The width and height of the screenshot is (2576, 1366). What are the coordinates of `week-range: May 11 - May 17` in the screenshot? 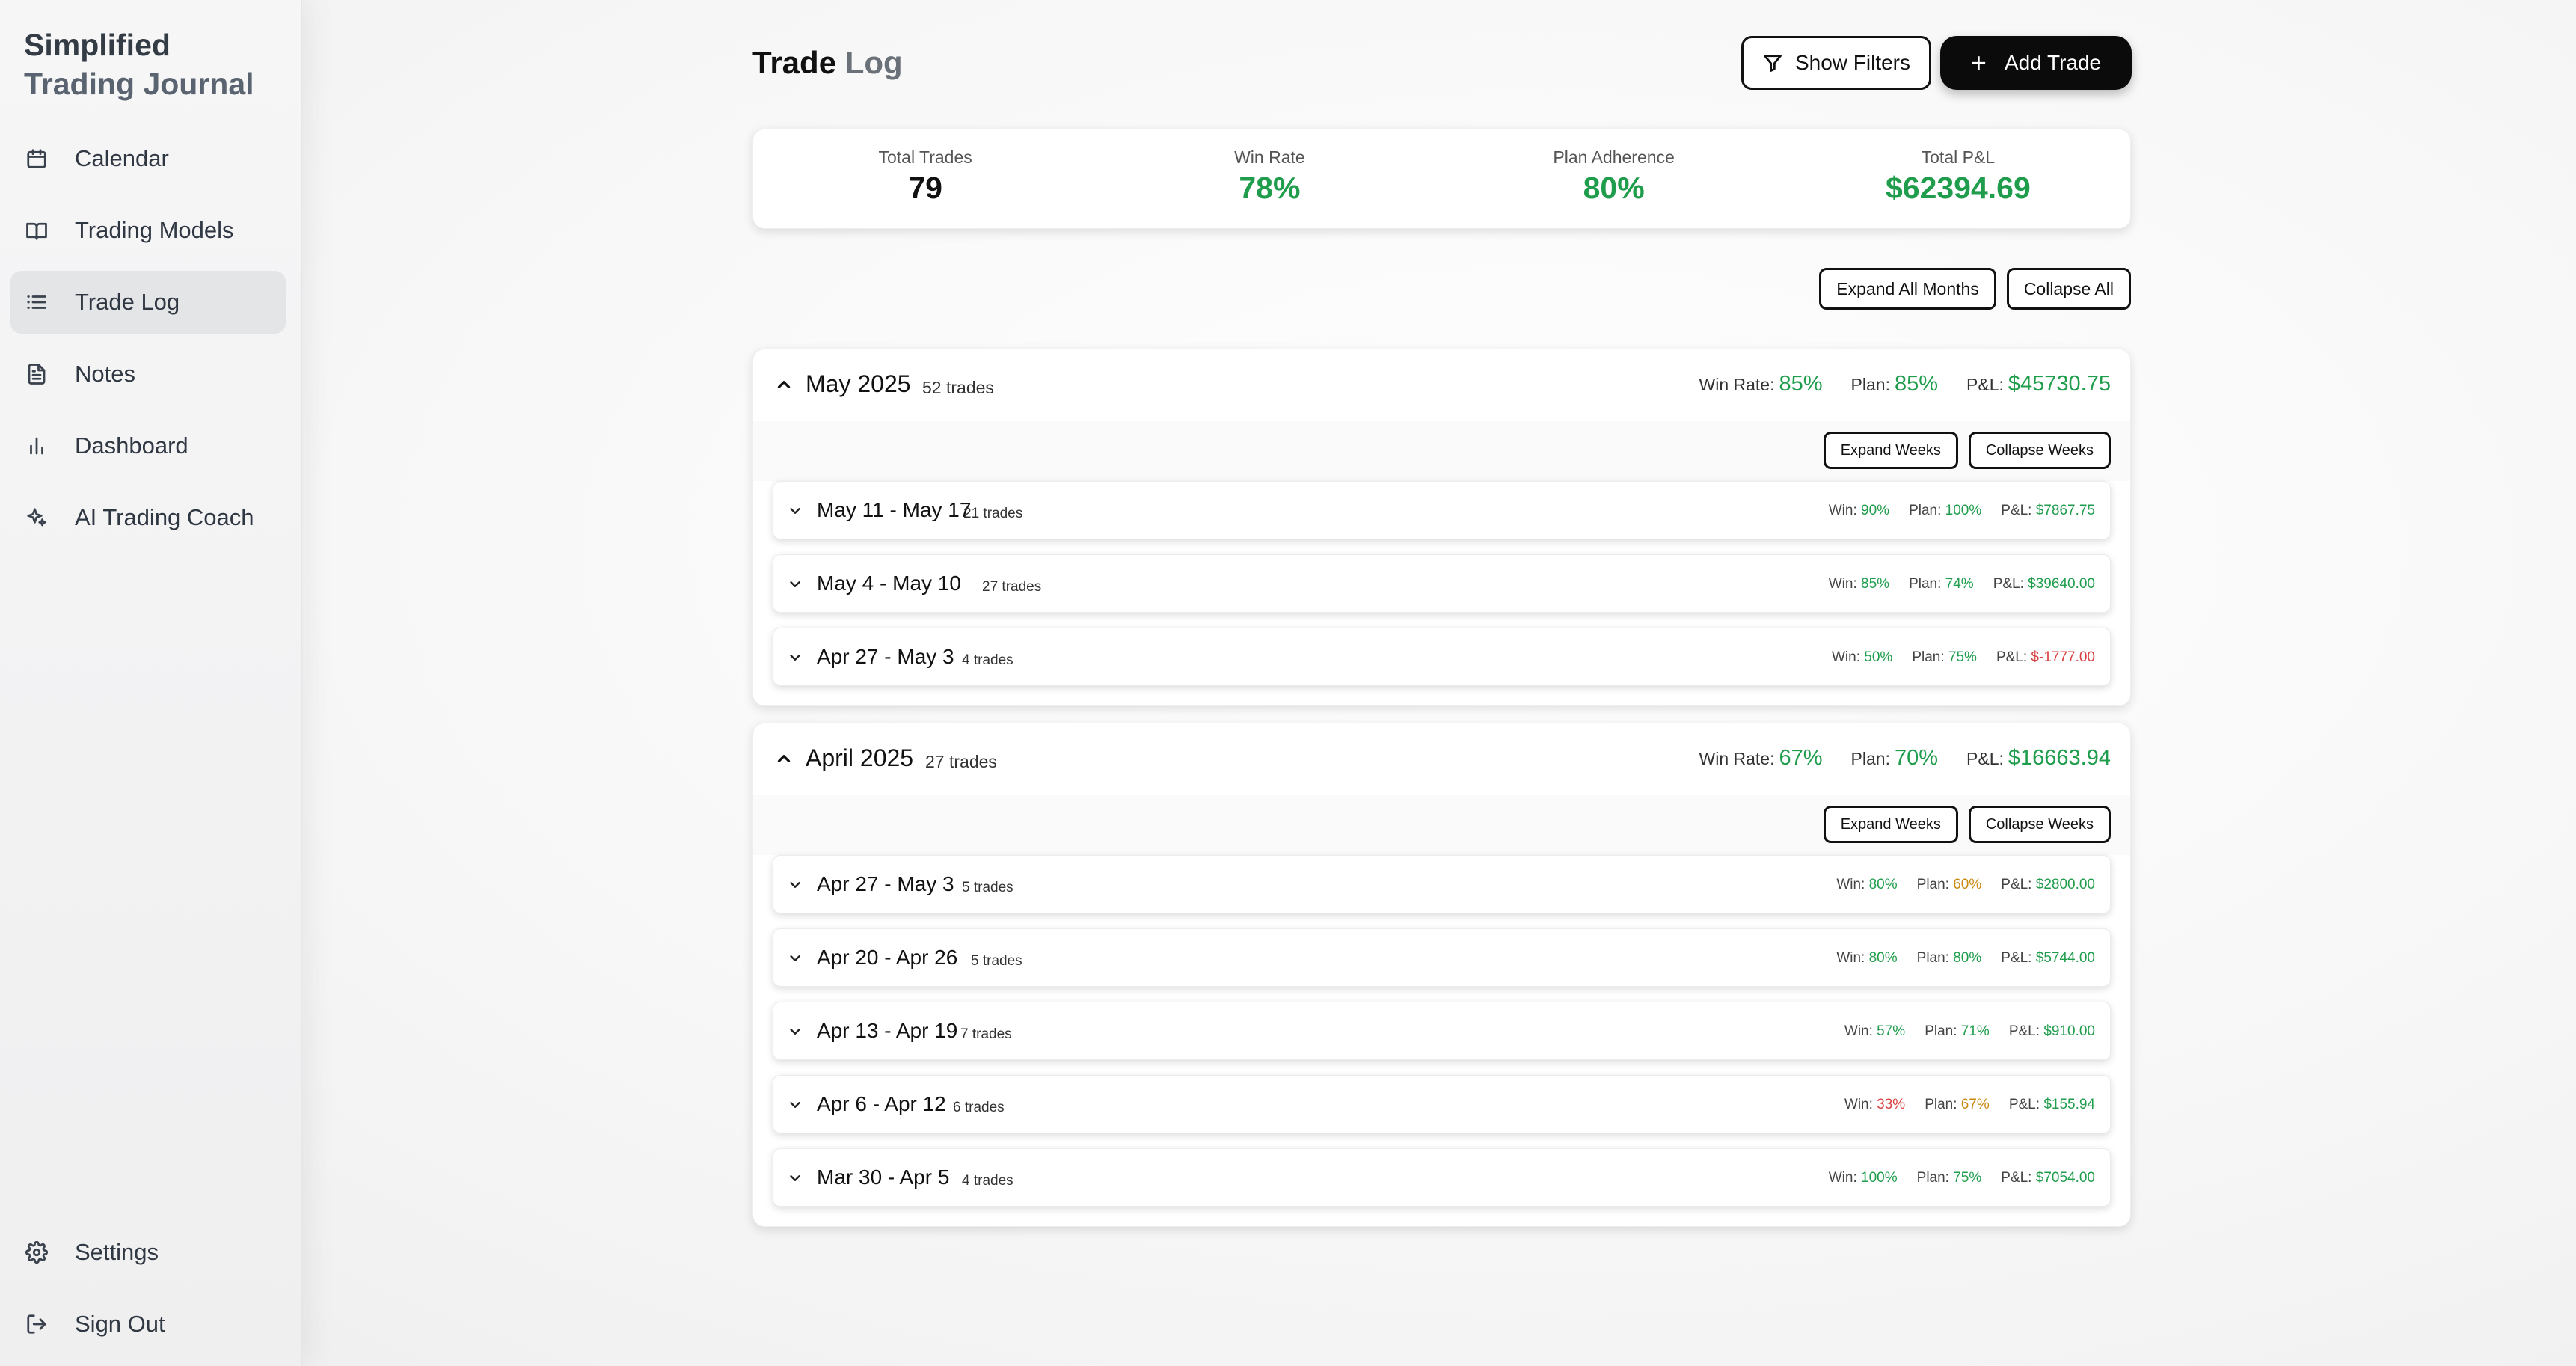 It's located at (894, 509).